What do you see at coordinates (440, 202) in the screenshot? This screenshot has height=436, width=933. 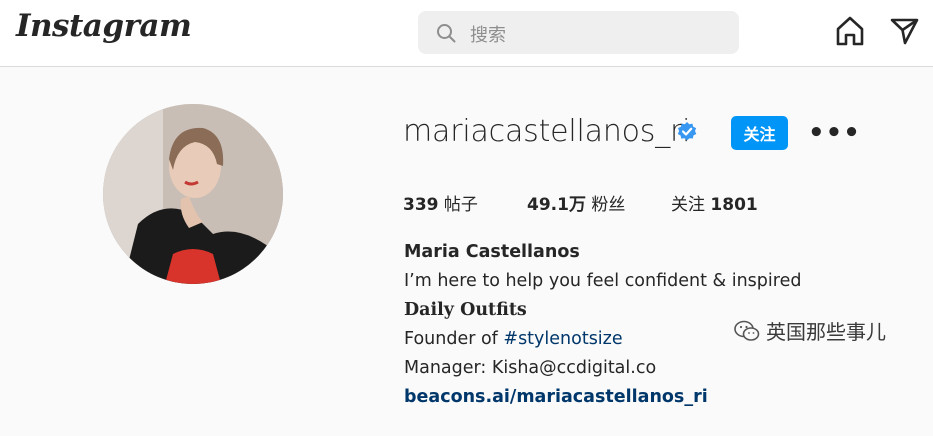 I see `posts-stat: 339 帖子` at bounding box center [440, 202].